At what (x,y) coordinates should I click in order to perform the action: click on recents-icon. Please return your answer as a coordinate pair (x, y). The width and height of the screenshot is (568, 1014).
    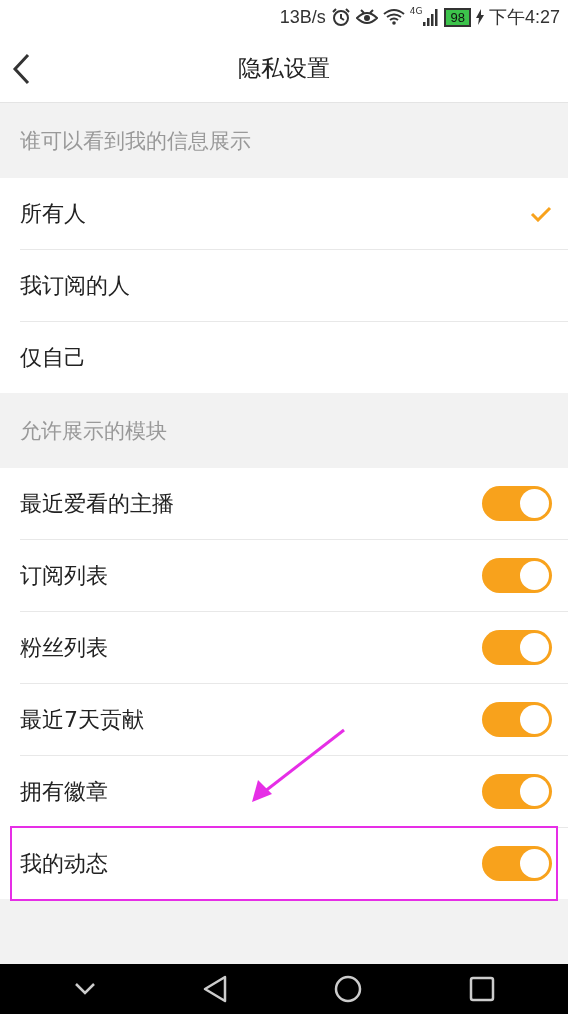
    Looking at the image, I should click on (481, 989).